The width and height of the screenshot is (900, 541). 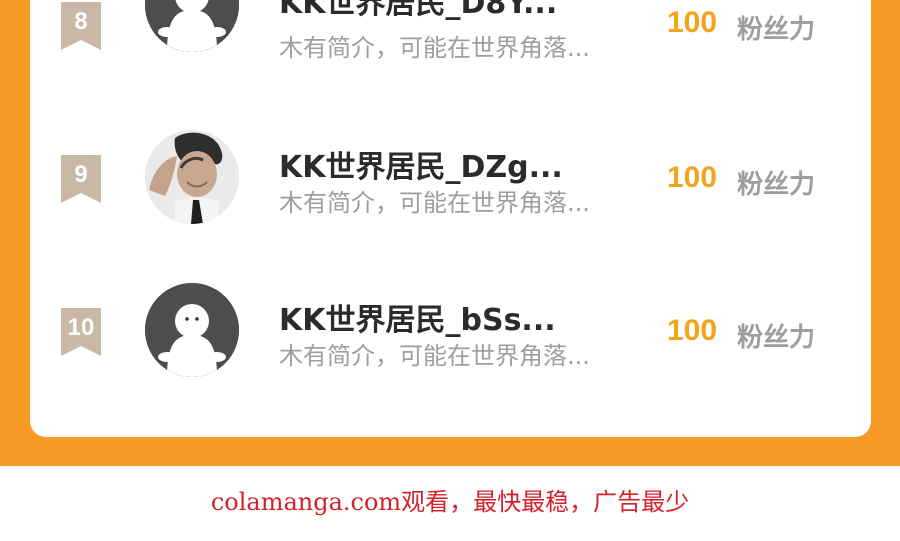 I want to click on photo-avatar-icon, so click(x=192, y=177).